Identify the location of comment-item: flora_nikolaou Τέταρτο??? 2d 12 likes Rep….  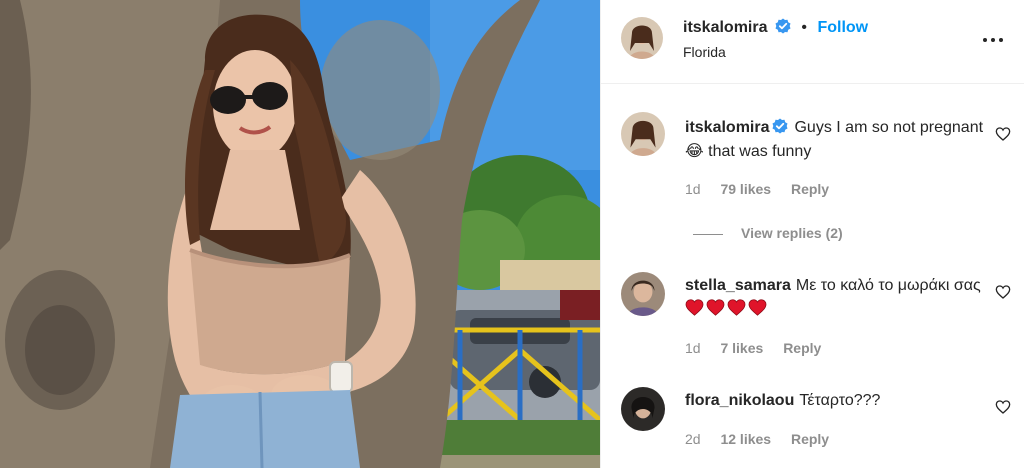
(812, 423).